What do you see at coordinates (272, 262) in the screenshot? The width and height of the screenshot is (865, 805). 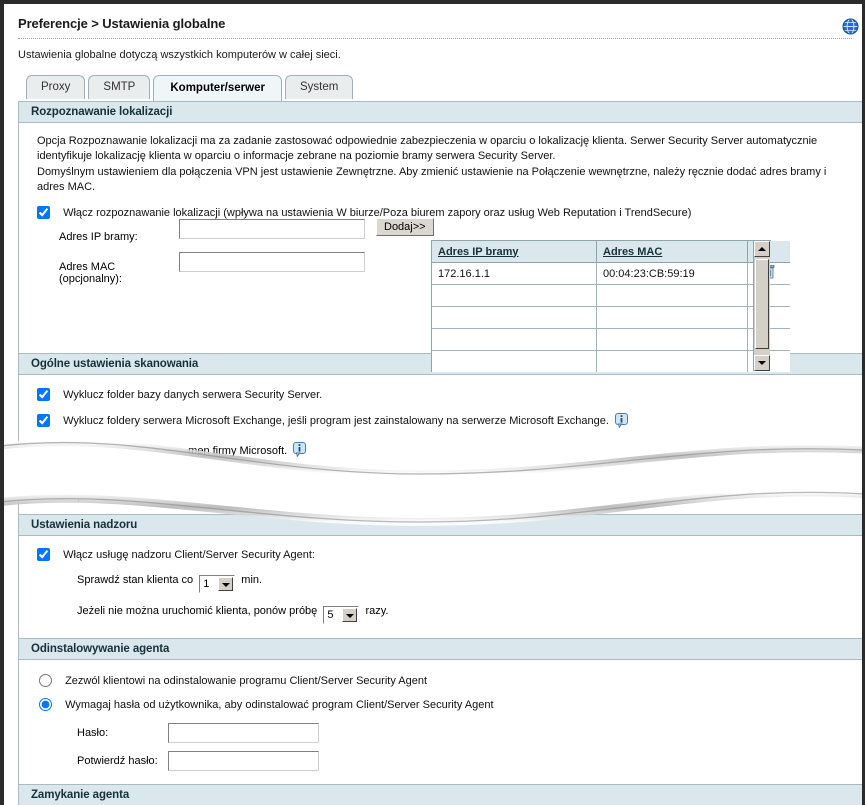 I see `mac-address-input` at bounding box center [272, 262].